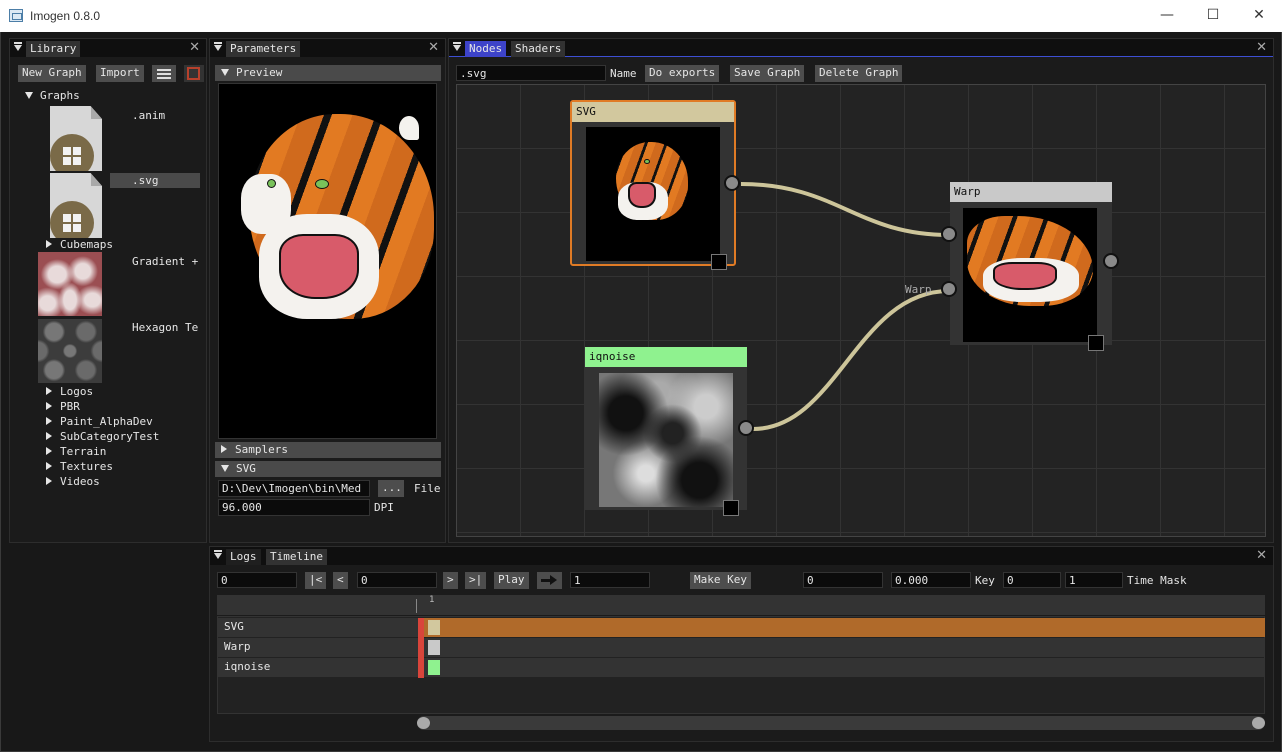 The height and width of the screenshot is (752, 1282). Describe the element at coordinates (1094, 580) in the screenshot. I see `time-mask-end-input: 1` at that location.